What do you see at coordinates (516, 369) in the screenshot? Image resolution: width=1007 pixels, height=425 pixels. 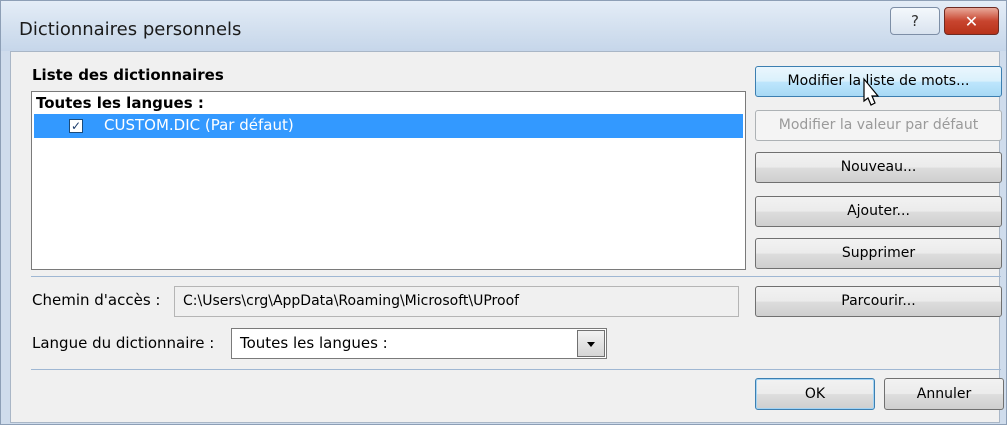 I see `separator-bottom` at bounding box center [516, 369].